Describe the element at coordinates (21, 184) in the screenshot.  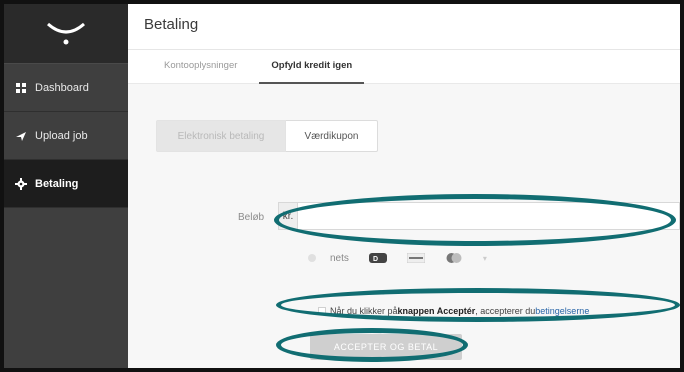
I see `gear-icon` at that location.